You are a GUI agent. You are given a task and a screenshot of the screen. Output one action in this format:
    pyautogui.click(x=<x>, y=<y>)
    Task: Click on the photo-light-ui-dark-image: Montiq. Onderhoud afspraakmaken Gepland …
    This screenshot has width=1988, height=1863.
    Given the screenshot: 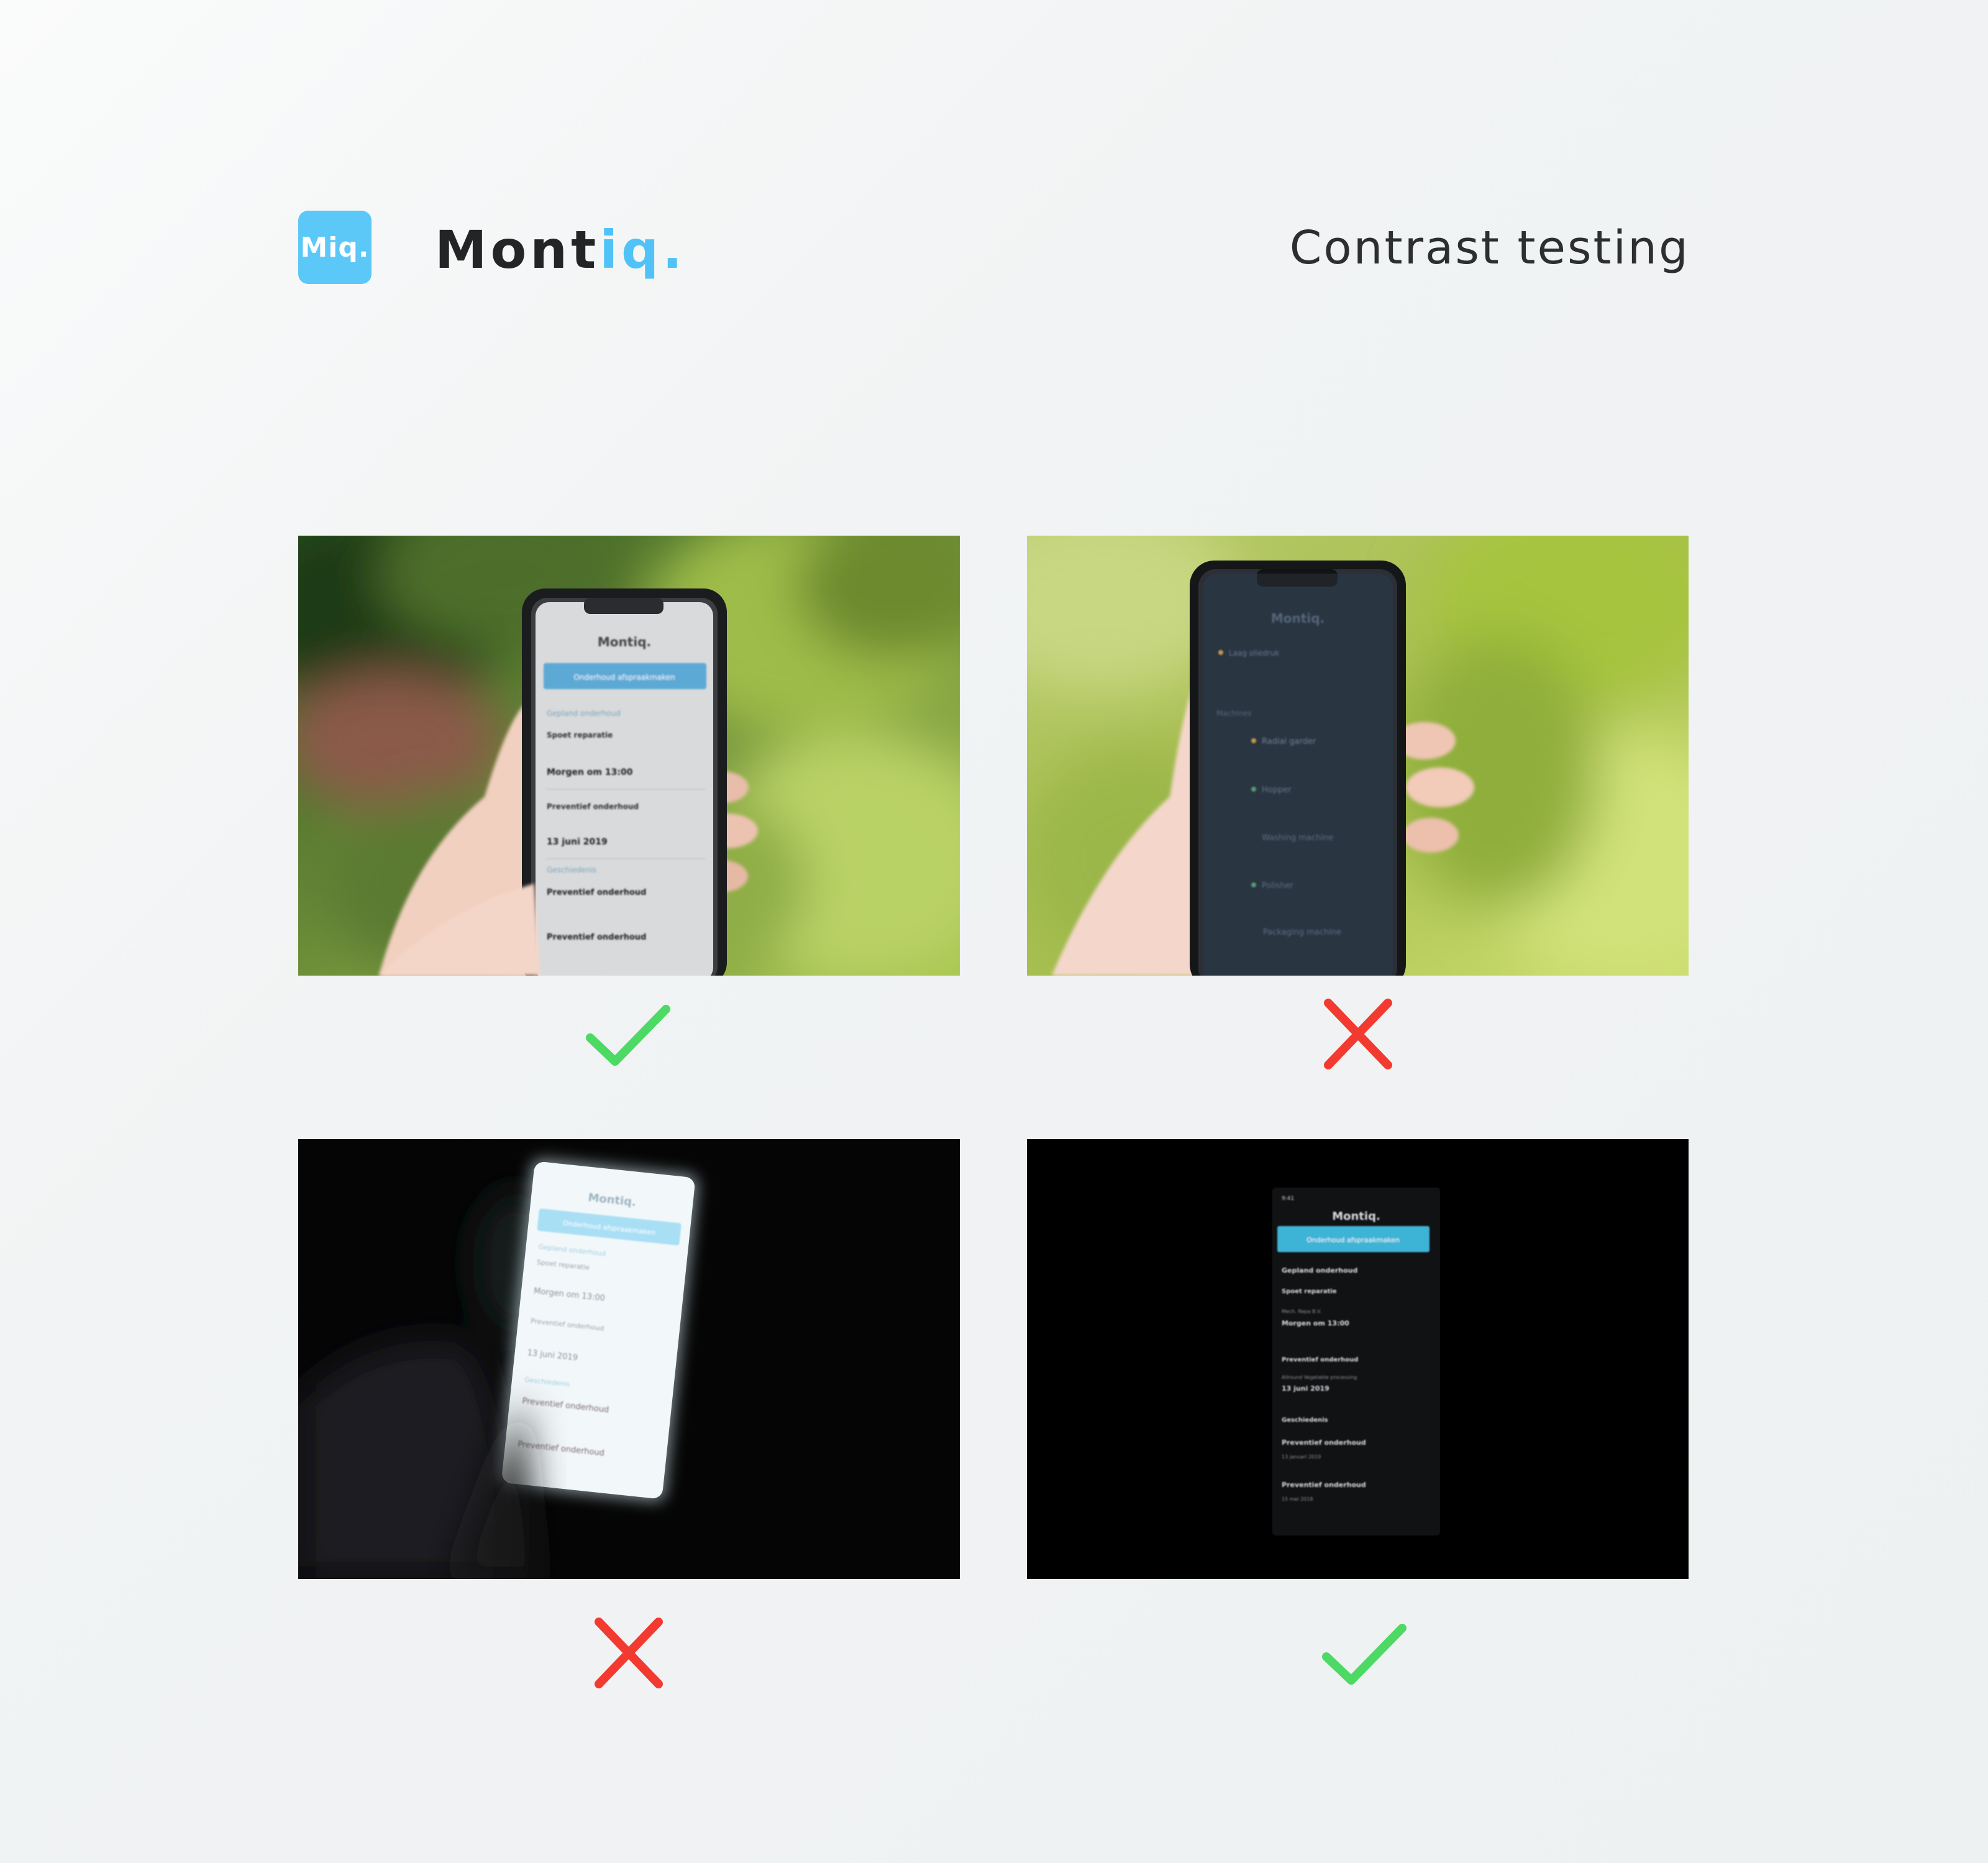 What is the action you would take?
    pyautogui.click(x=629, y=1359)
    